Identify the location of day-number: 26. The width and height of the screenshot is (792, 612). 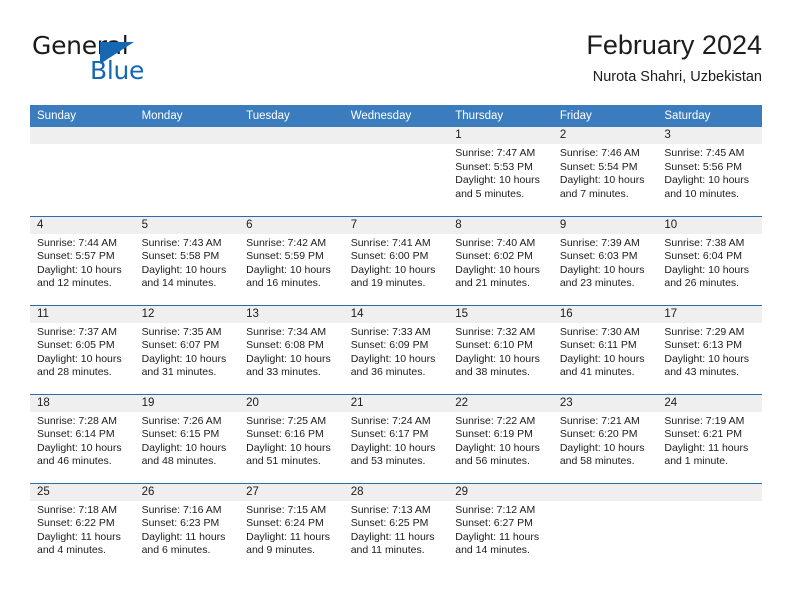
(187, 492).